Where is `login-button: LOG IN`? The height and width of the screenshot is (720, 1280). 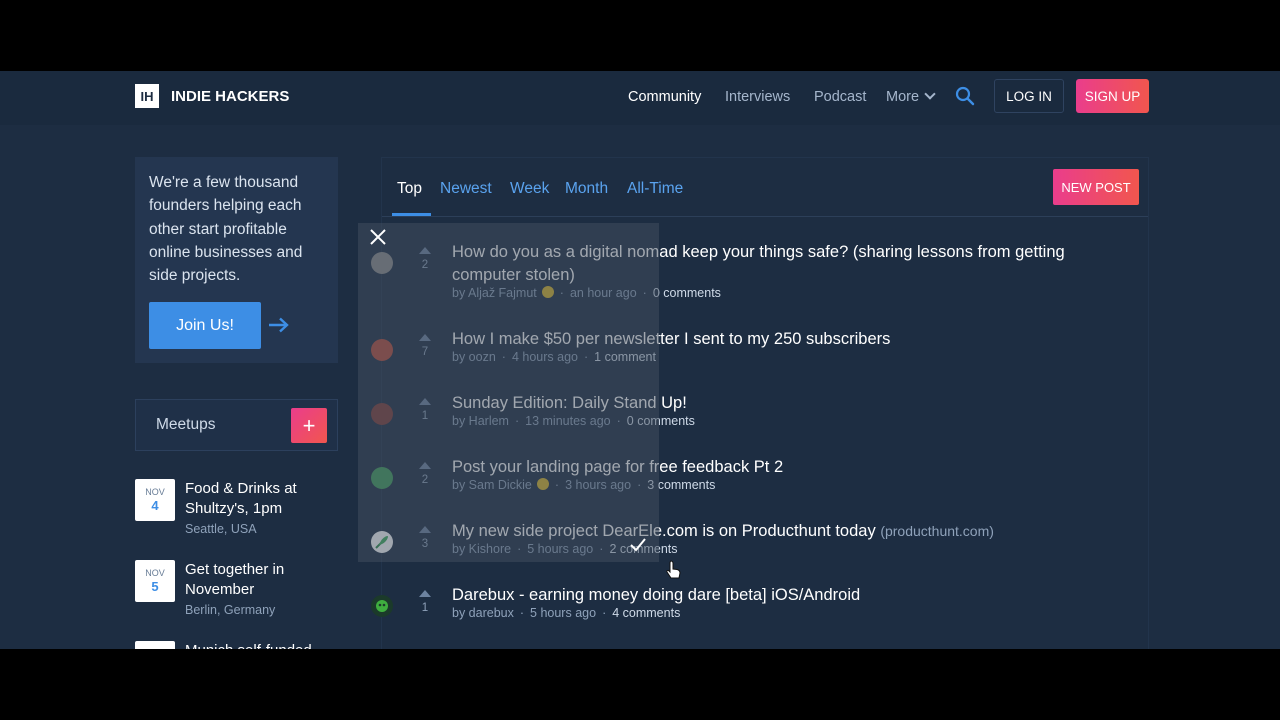
login-button: LOG IN is located at coordinates (1029, 96).